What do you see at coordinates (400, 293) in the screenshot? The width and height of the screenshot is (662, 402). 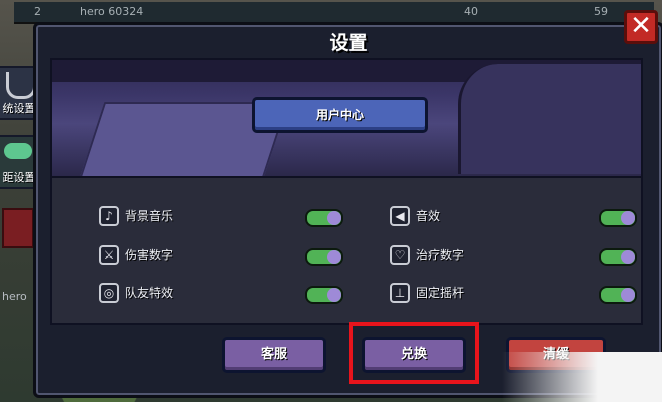 I see `joystick-icon: ⊥` at bounding box center [400, 293].